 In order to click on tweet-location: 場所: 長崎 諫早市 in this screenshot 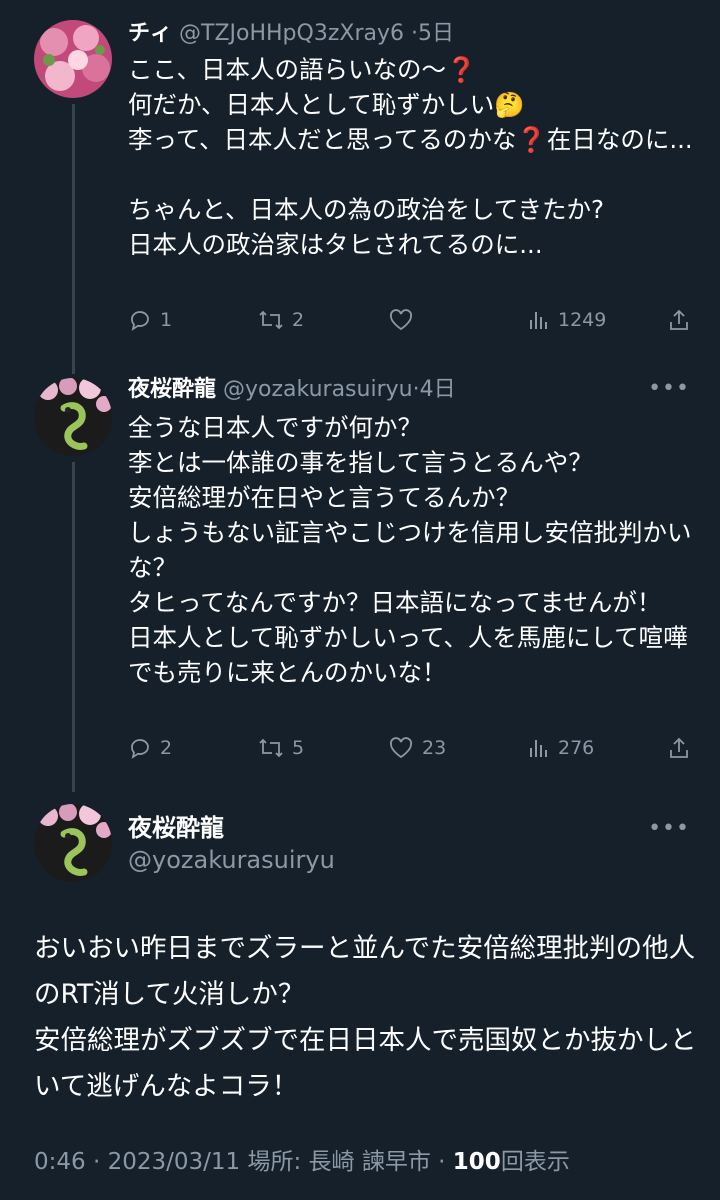, I will do `click(338, 1162)`.